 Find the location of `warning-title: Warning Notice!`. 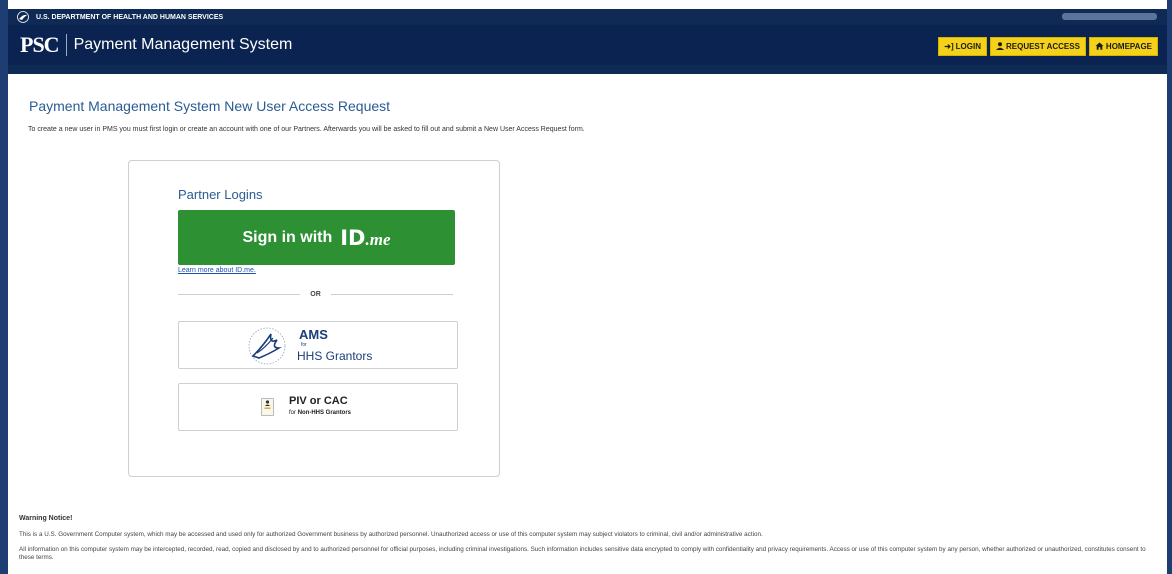

warning-title: Warning Notice! is located at coordinates (46, 518).